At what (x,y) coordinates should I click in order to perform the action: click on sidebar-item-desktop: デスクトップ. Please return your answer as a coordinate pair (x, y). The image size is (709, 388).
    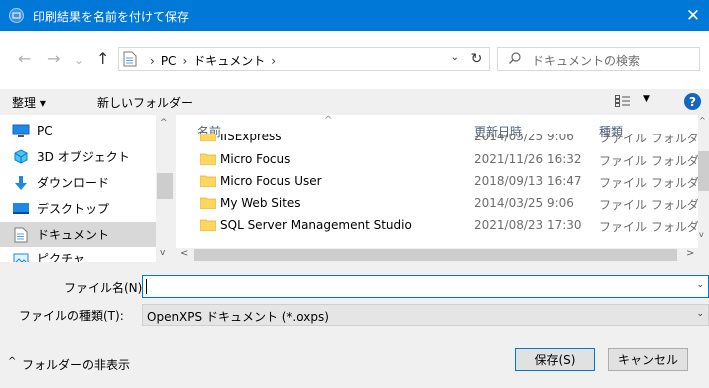
    Looking at the image, I should click on (78, 208).